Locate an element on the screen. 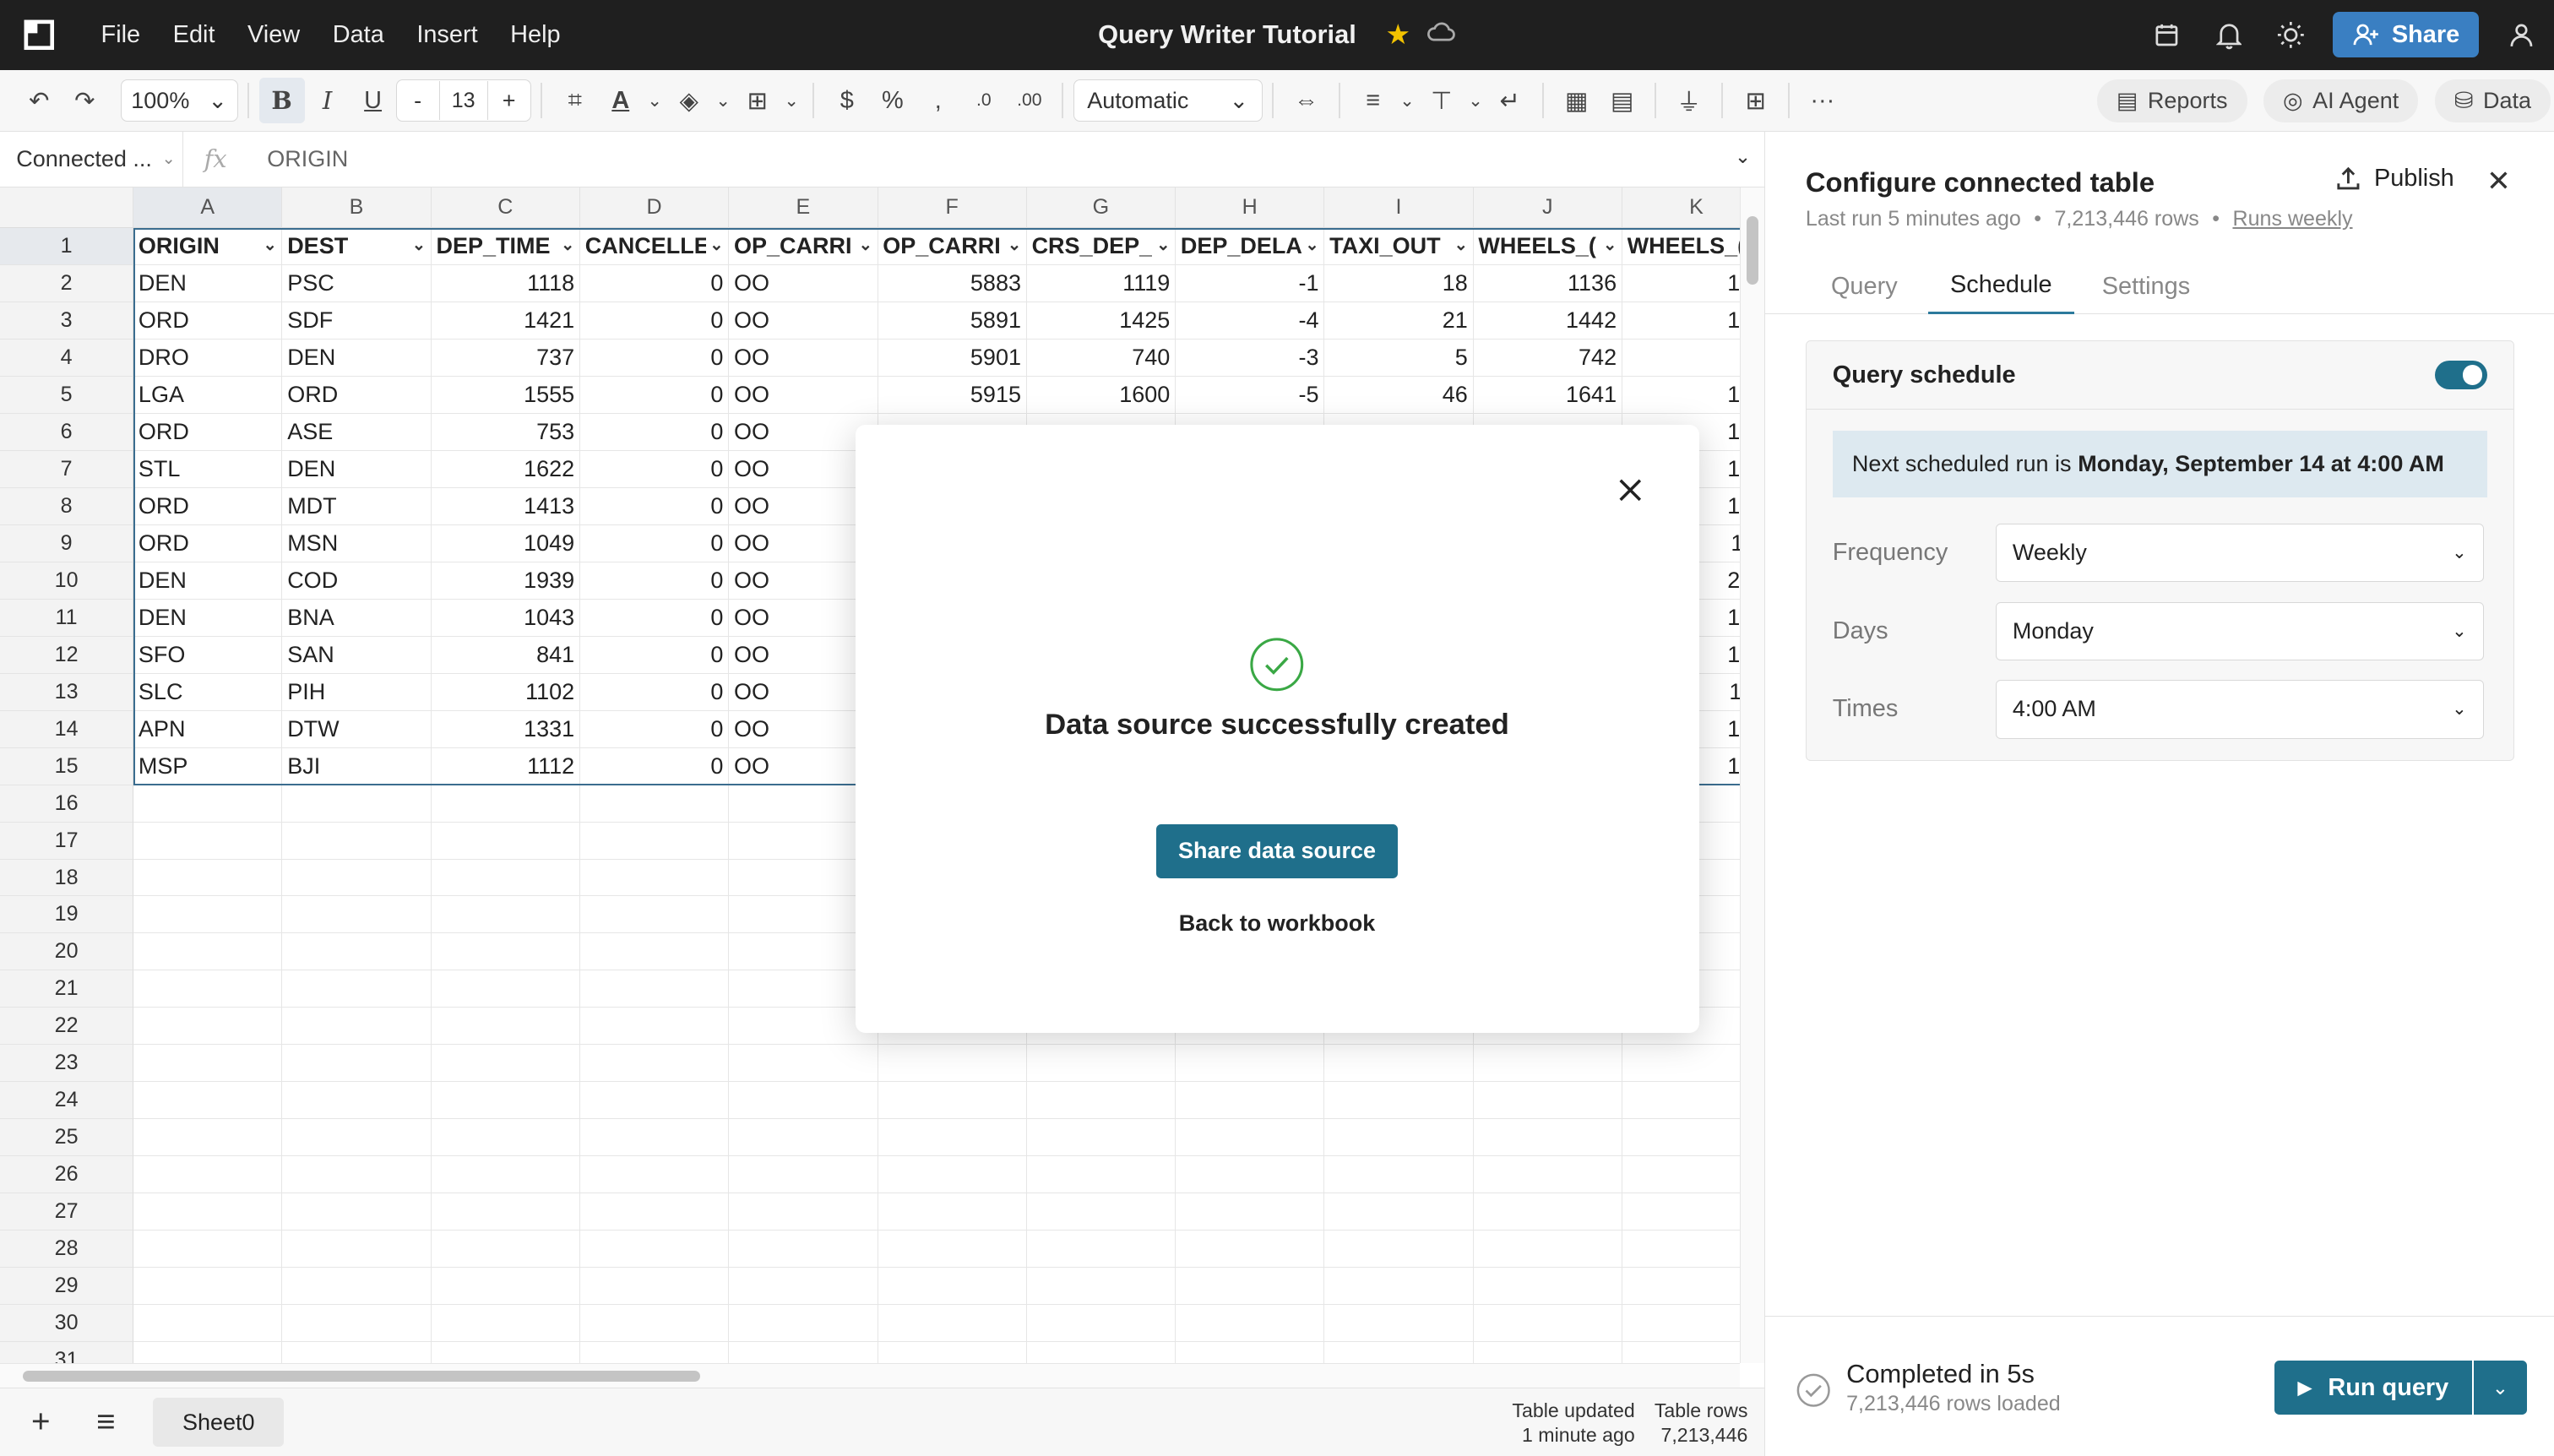 This screenshot has height=1456, width=2554. table-cell: 83 is located at coordinates (1681, 358).